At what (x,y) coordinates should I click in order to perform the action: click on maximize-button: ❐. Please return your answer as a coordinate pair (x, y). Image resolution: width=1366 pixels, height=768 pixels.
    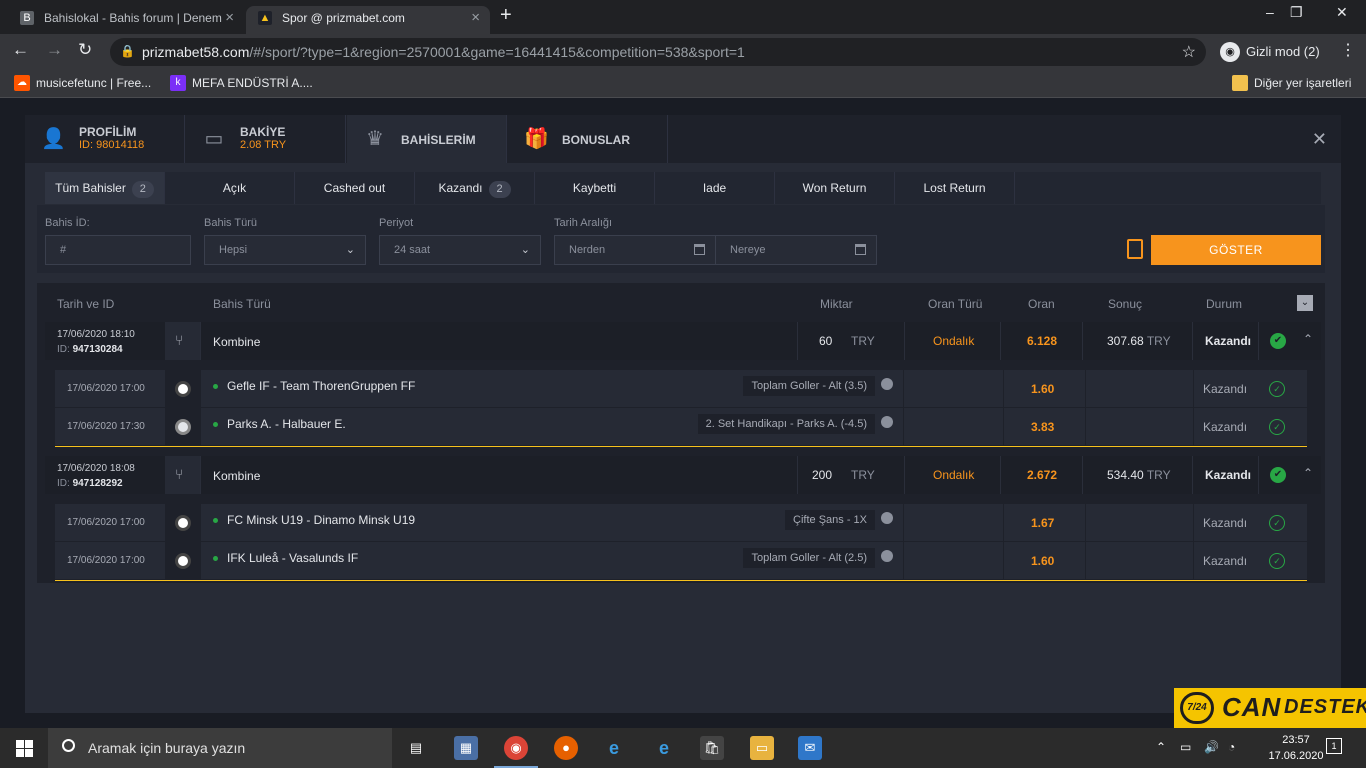
    Looking at the image, I should click on (1296, 12).